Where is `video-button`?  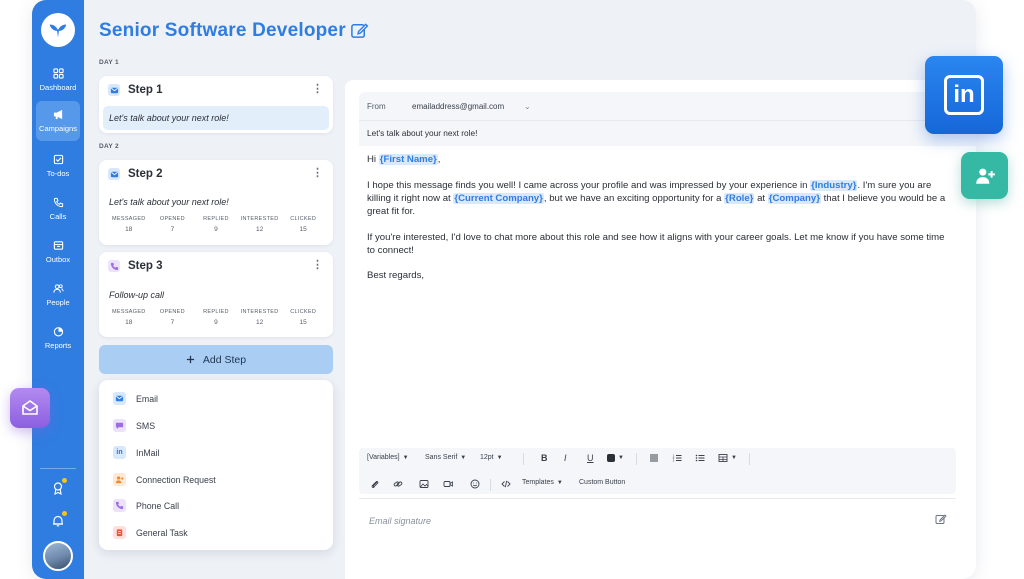
video-button is located at coordinates (448, 484).